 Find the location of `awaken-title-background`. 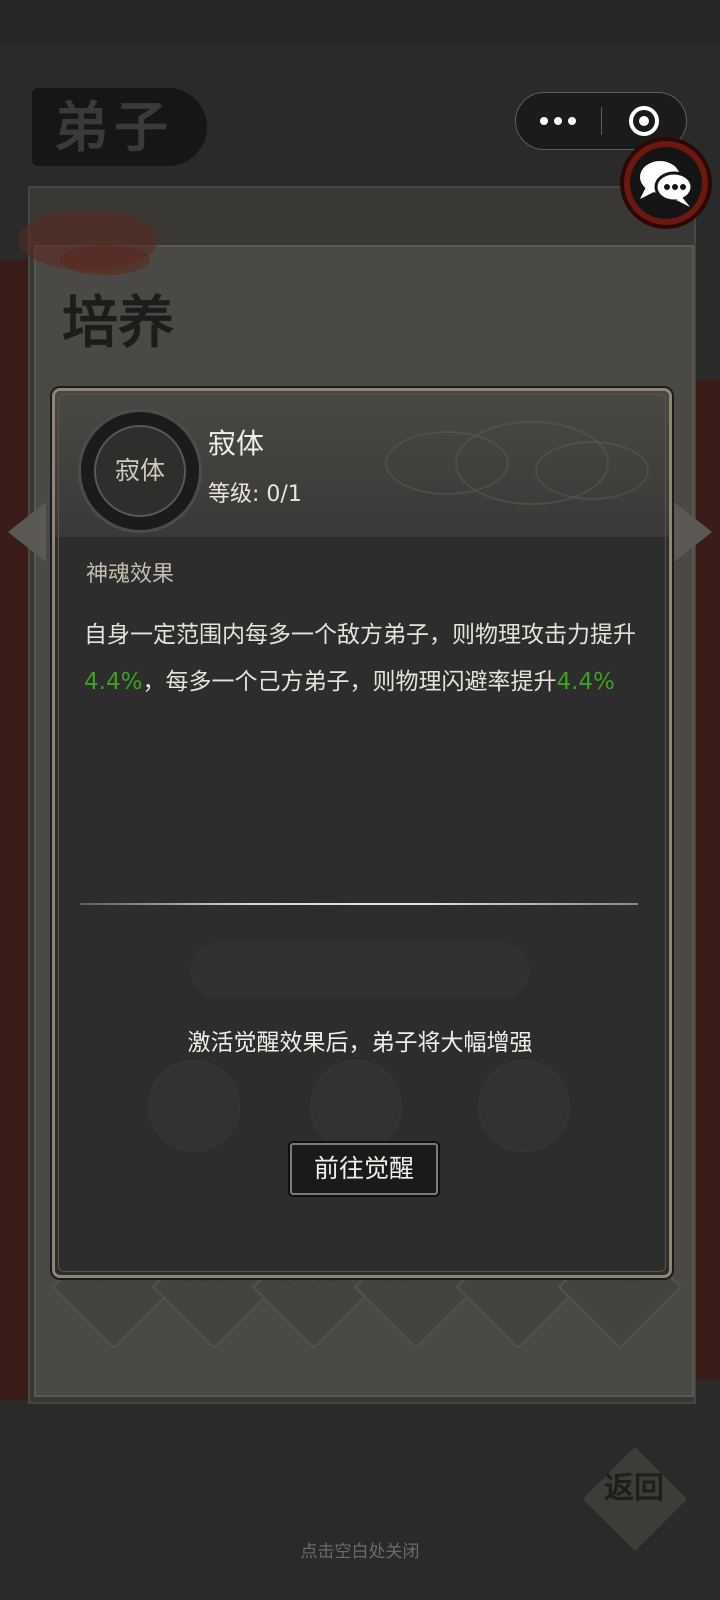

awaken-title-background is located at coordinates (360, 970).